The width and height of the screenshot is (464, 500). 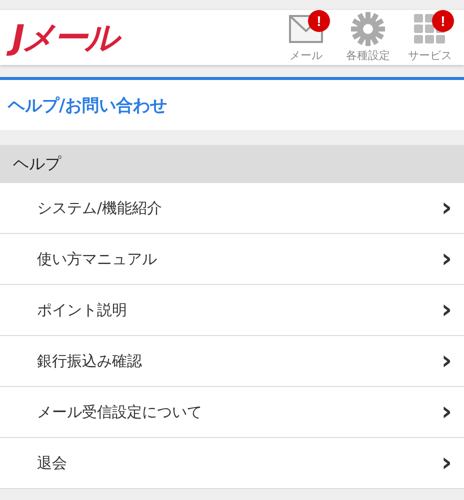 I want to click on nav-button: サービス !, so click(x=430, y=37).